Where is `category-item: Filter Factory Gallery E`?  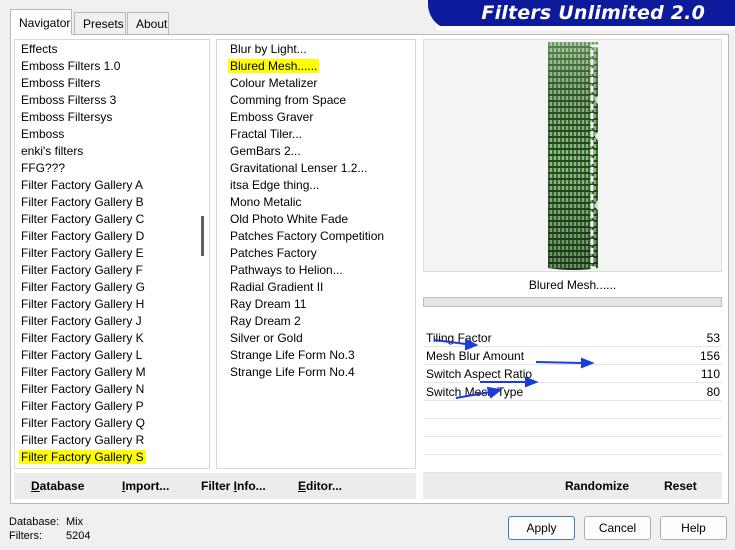 category-item: Filter Factory Gallery E is located at coordinates (82, 253).